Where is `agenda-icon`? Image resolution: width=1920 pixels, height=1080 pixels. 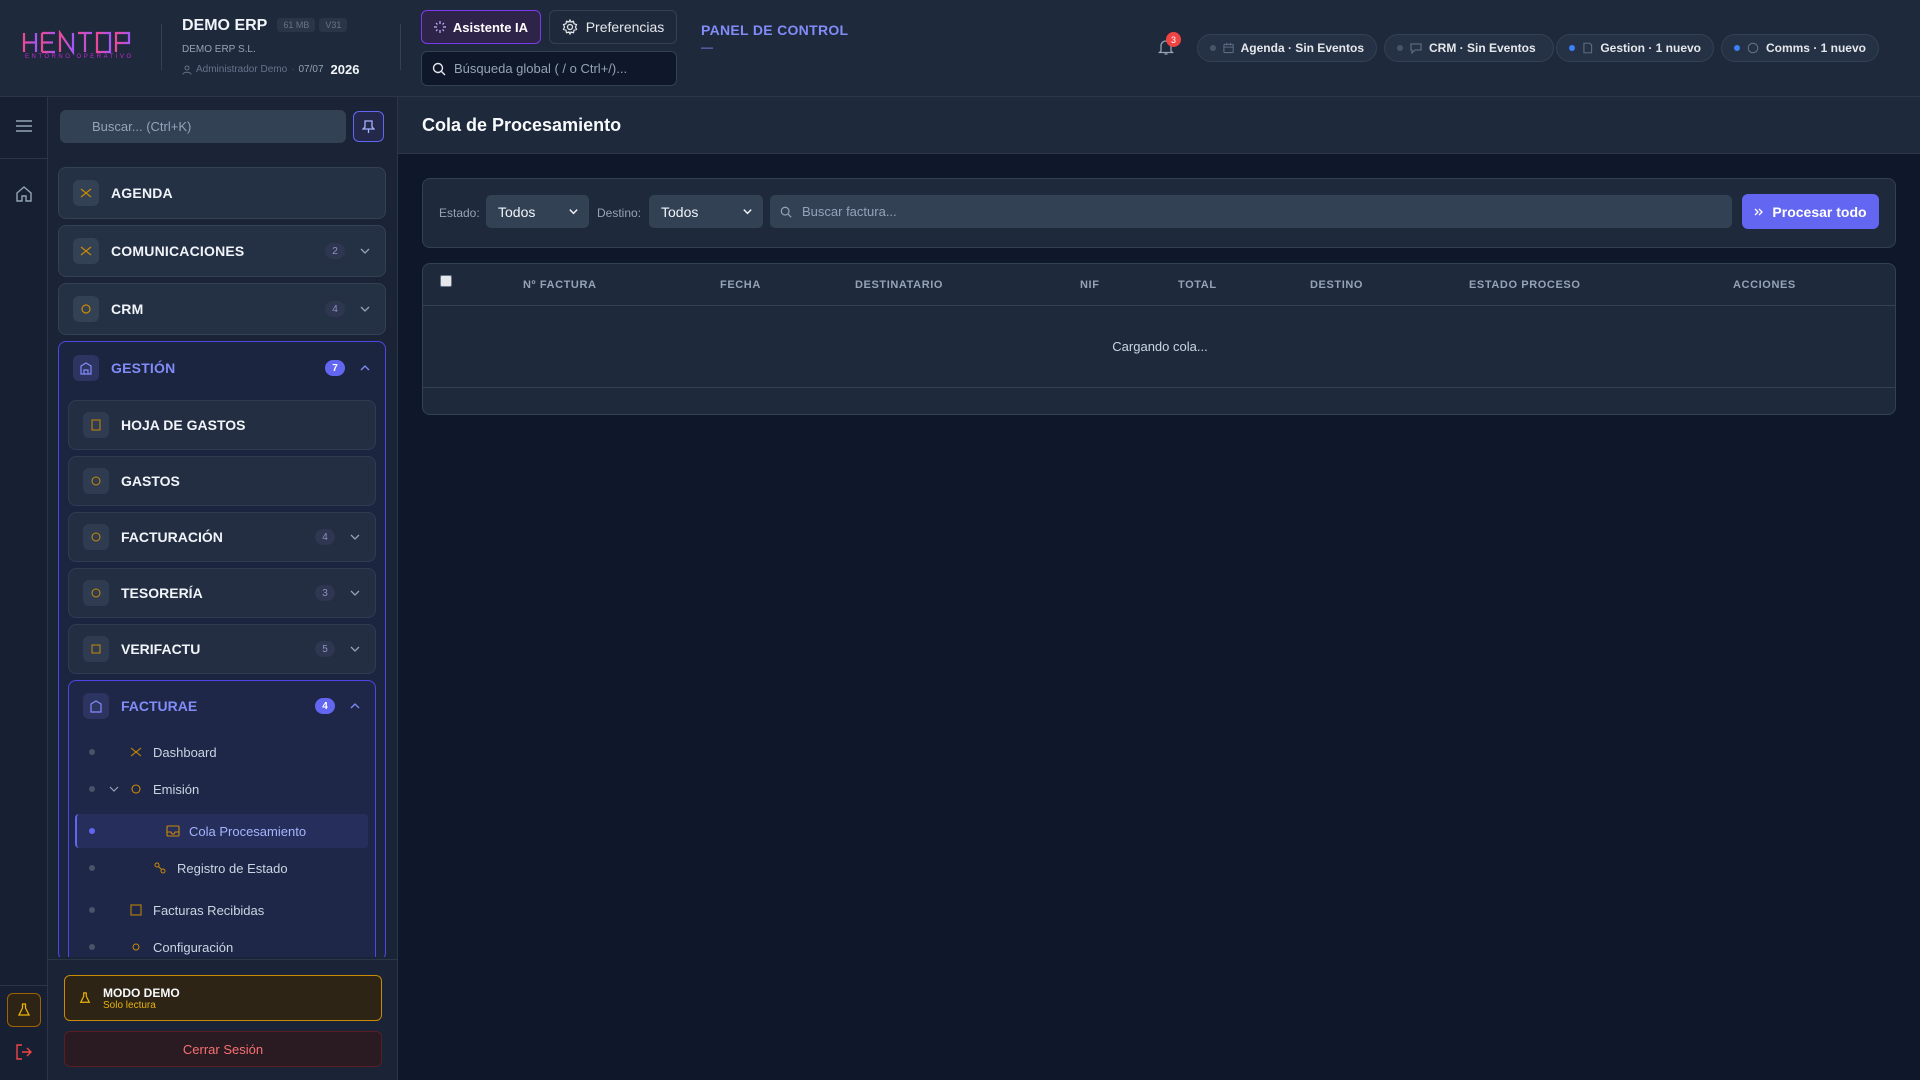
agenda-icon is located at coordinates (86, 193).